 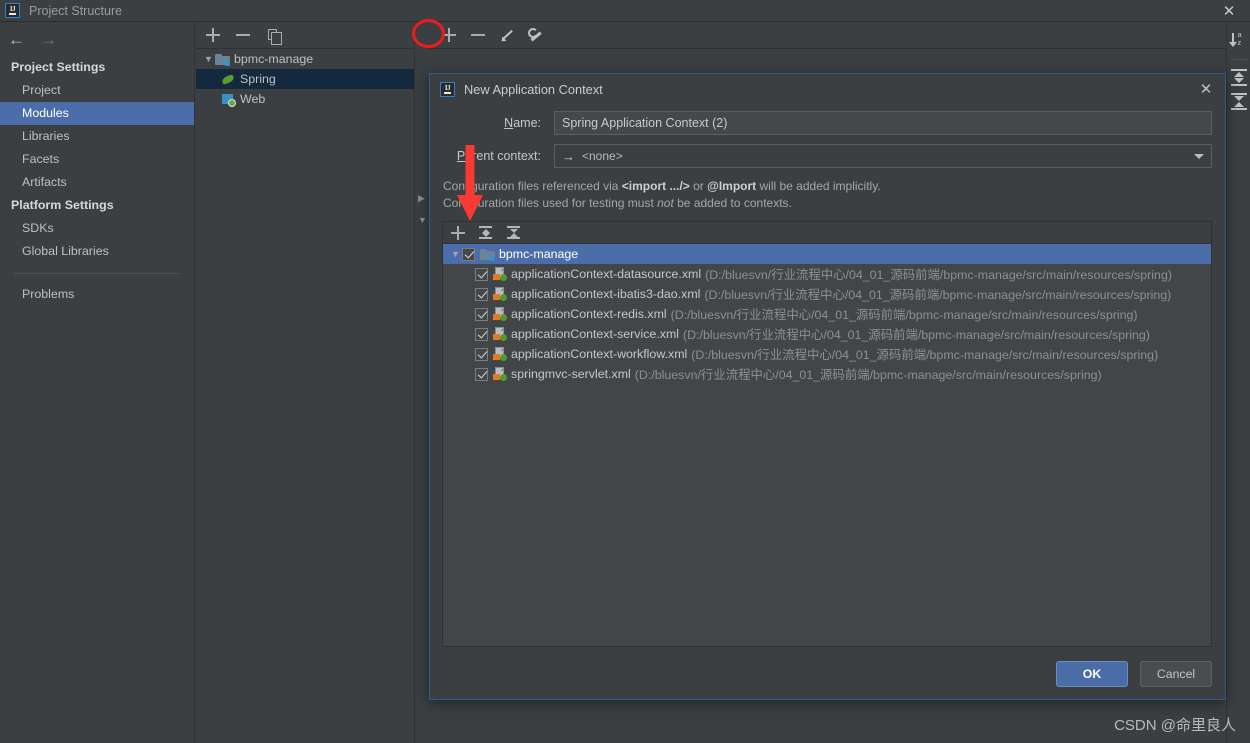 What do you see at coordinates (1199, 156) in the screenshot?
I see `chevron-down-icon` at bounding box center [1199, 156].